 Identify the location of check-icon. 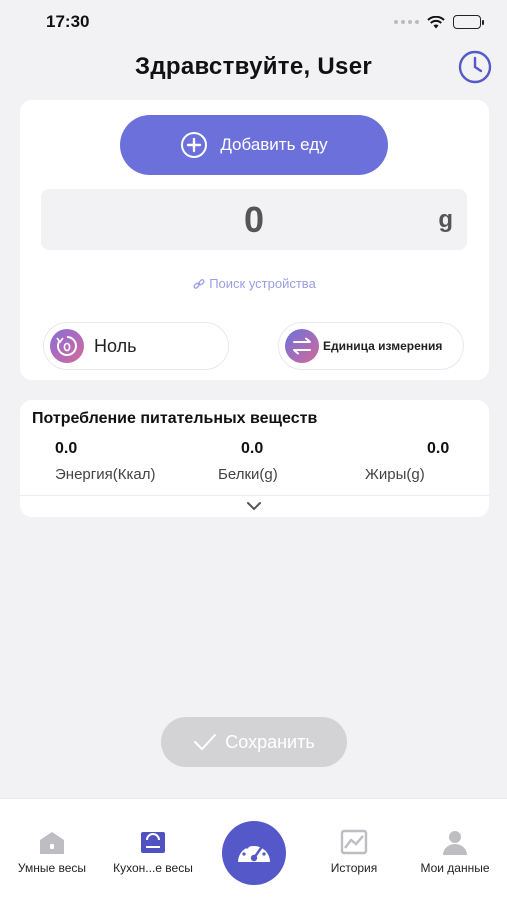
(205, 742).